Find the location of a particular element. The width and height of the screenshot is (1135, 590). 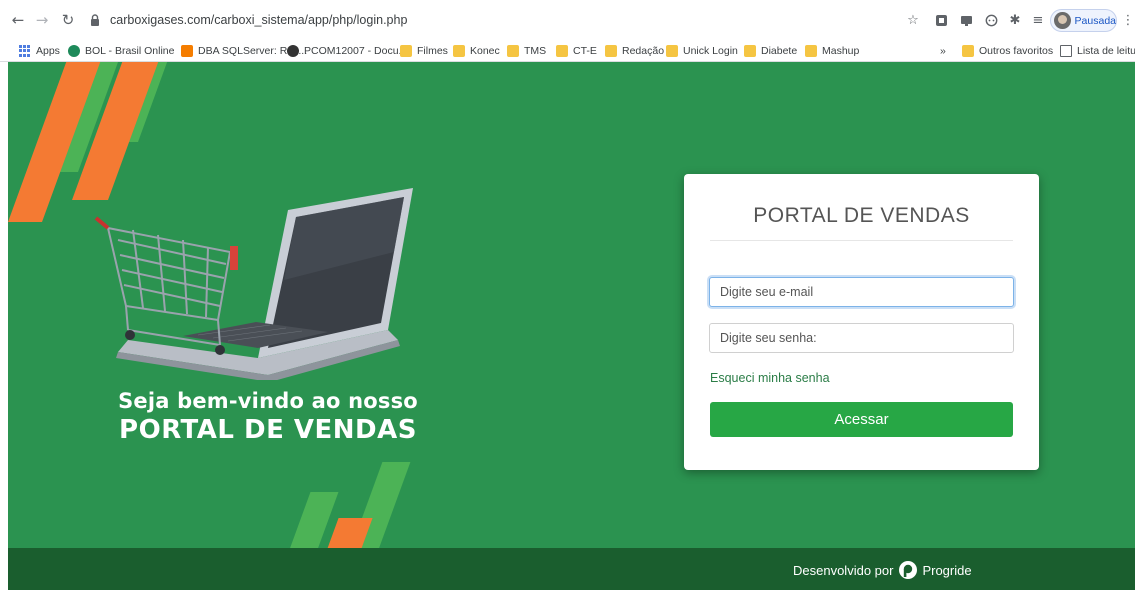

developer-credit: Desenvolvido por Progride is located at coordinates (882, 570).